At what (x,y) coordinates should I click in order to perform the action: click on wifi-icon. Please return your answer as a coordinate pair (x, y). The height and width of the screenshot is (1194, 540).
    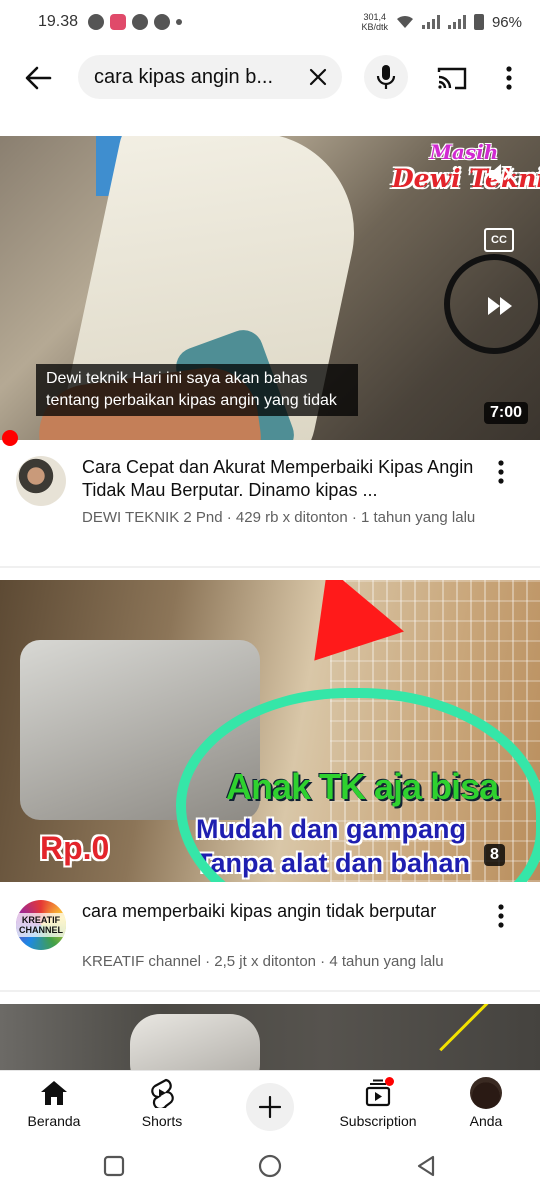
    Looking at the image, I should click on (404, 21).